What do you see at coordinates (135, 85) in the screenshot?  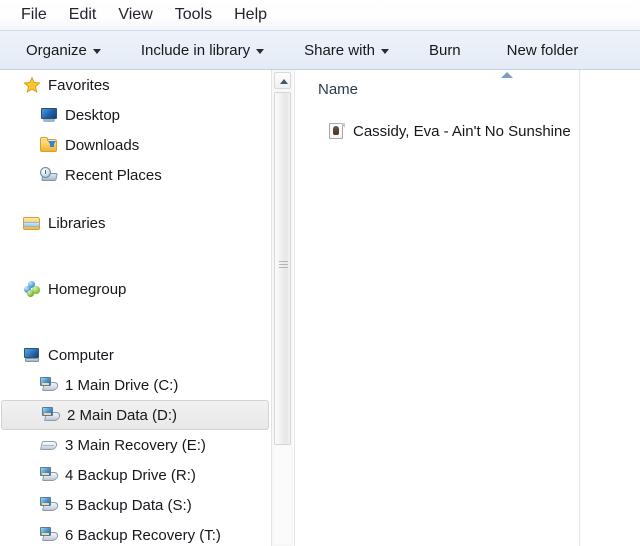 I see `nav-item-favorites: Favorites` at bounding box center [135, 85].